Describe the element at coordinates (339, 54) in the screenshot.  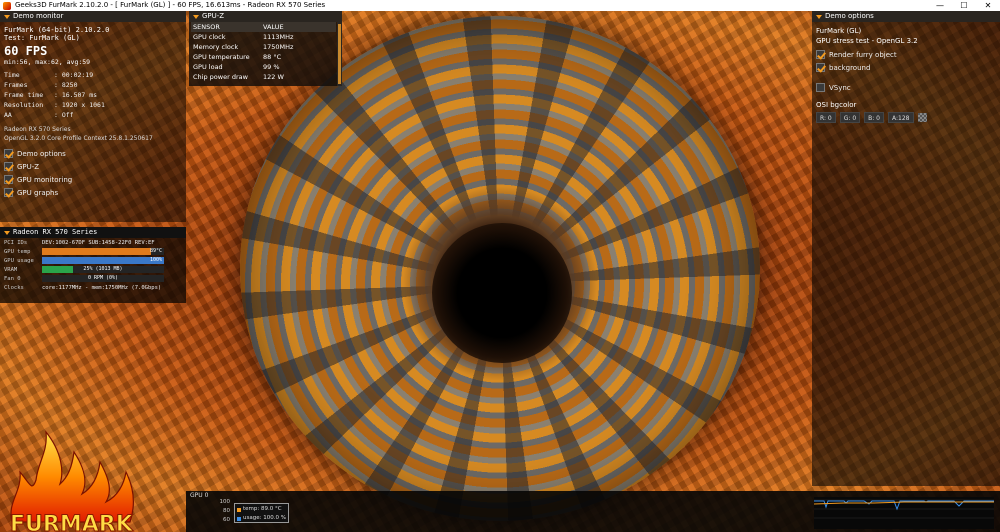
I see `scrollbar-thumb` at that location.